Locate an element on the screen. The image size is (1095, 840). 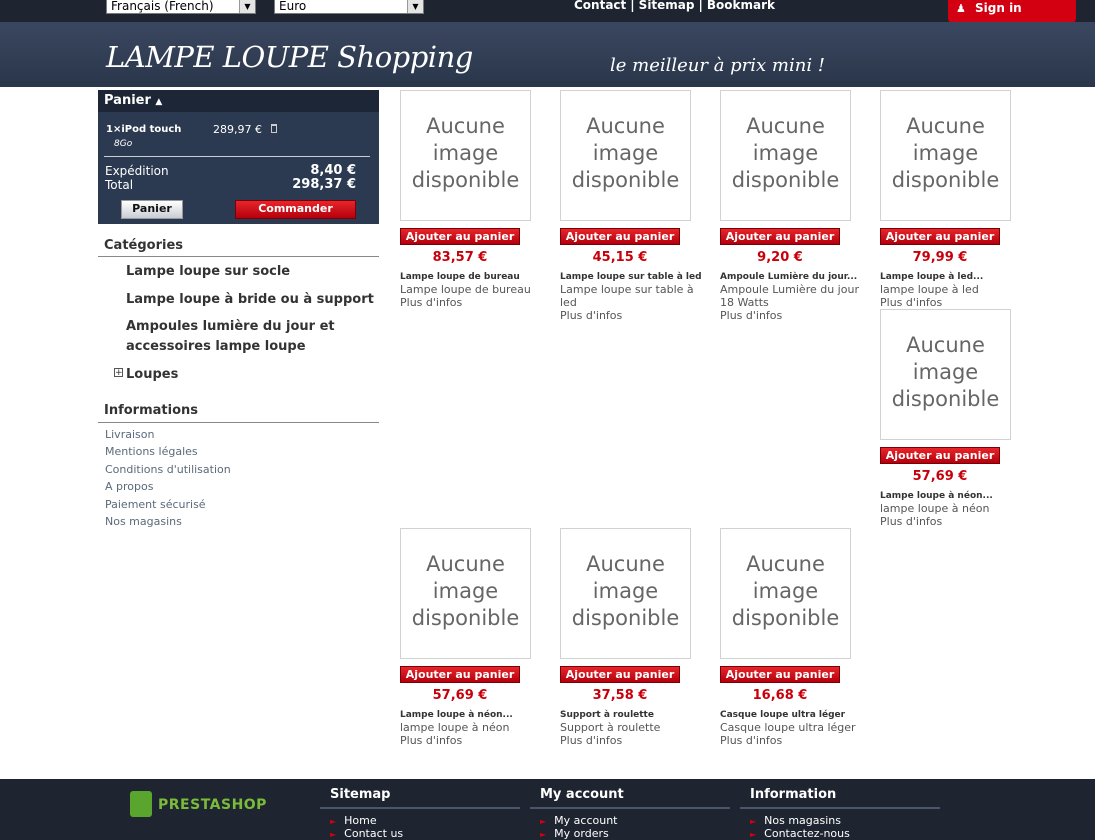
currency-select: Euro ▼ is located at coordinates (349, 7).